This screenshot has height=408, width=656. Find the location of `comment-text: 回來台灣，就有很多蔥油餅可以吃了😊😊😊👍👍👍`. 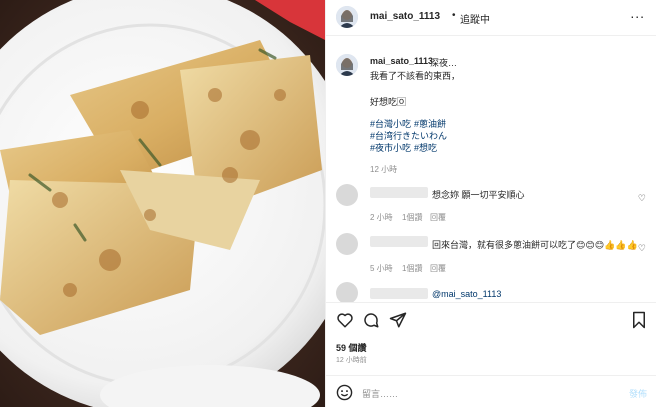

comment-text: 回來台灣，就有很多蔥油餅可以吃了😊😊😊👍👍👍 is located at coordinates (535, 245).